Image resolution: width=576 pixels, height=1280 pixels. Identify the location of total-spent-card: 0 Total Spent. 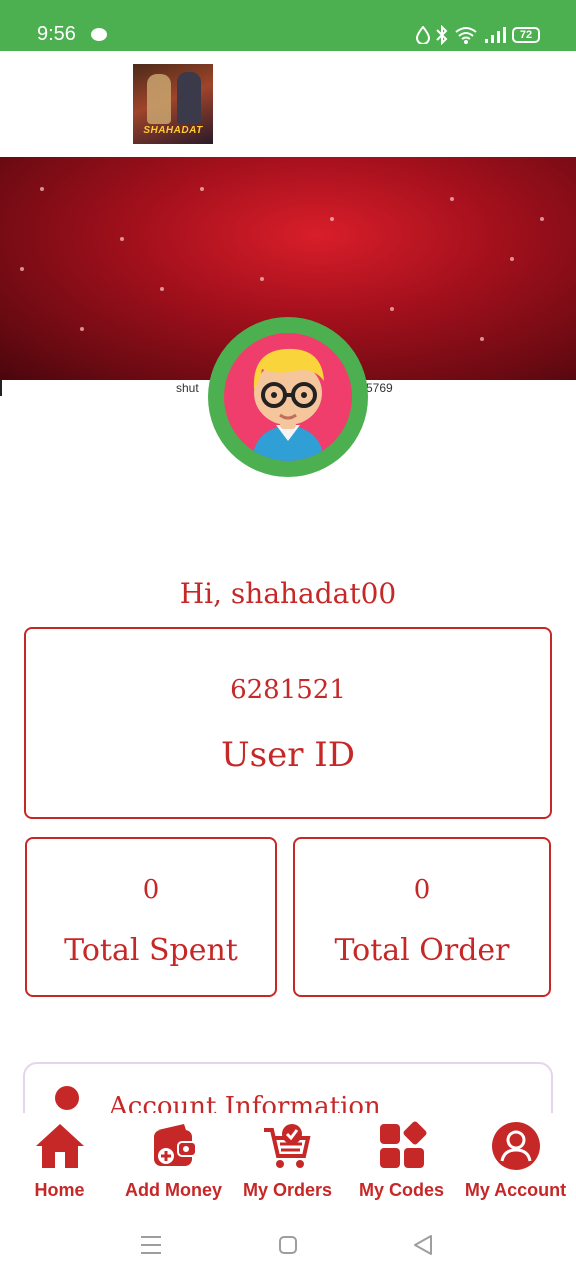
(151, 917).